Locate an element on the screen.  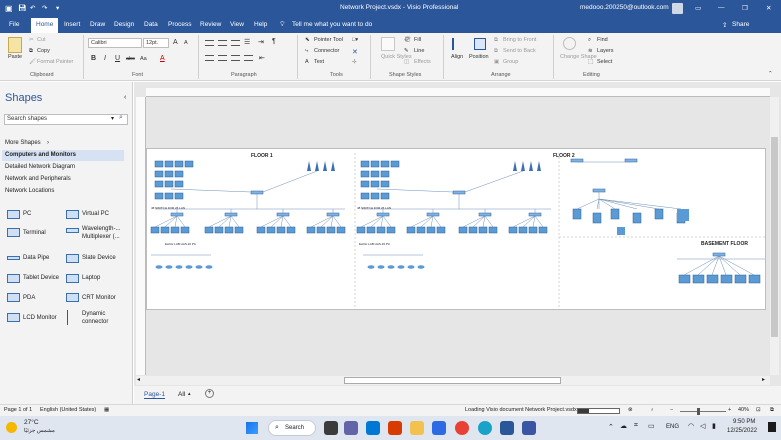
maximize-button: ❐ is located at coordinates (745, 8).